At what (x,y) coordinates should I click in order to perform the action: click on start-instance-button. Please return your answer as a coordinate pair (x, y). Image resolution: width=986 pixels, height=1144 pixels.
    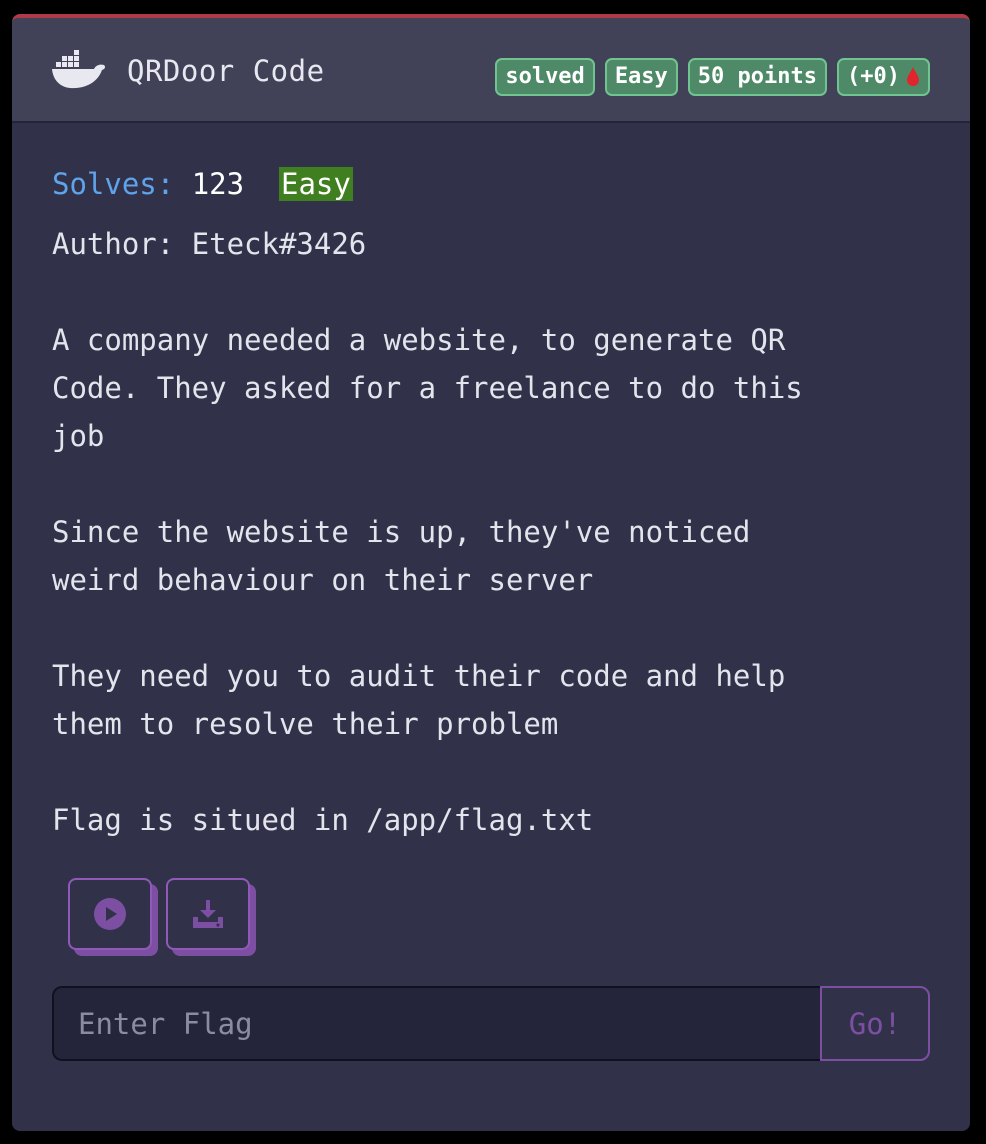
    Looking at the image, I should click on (110, 914).